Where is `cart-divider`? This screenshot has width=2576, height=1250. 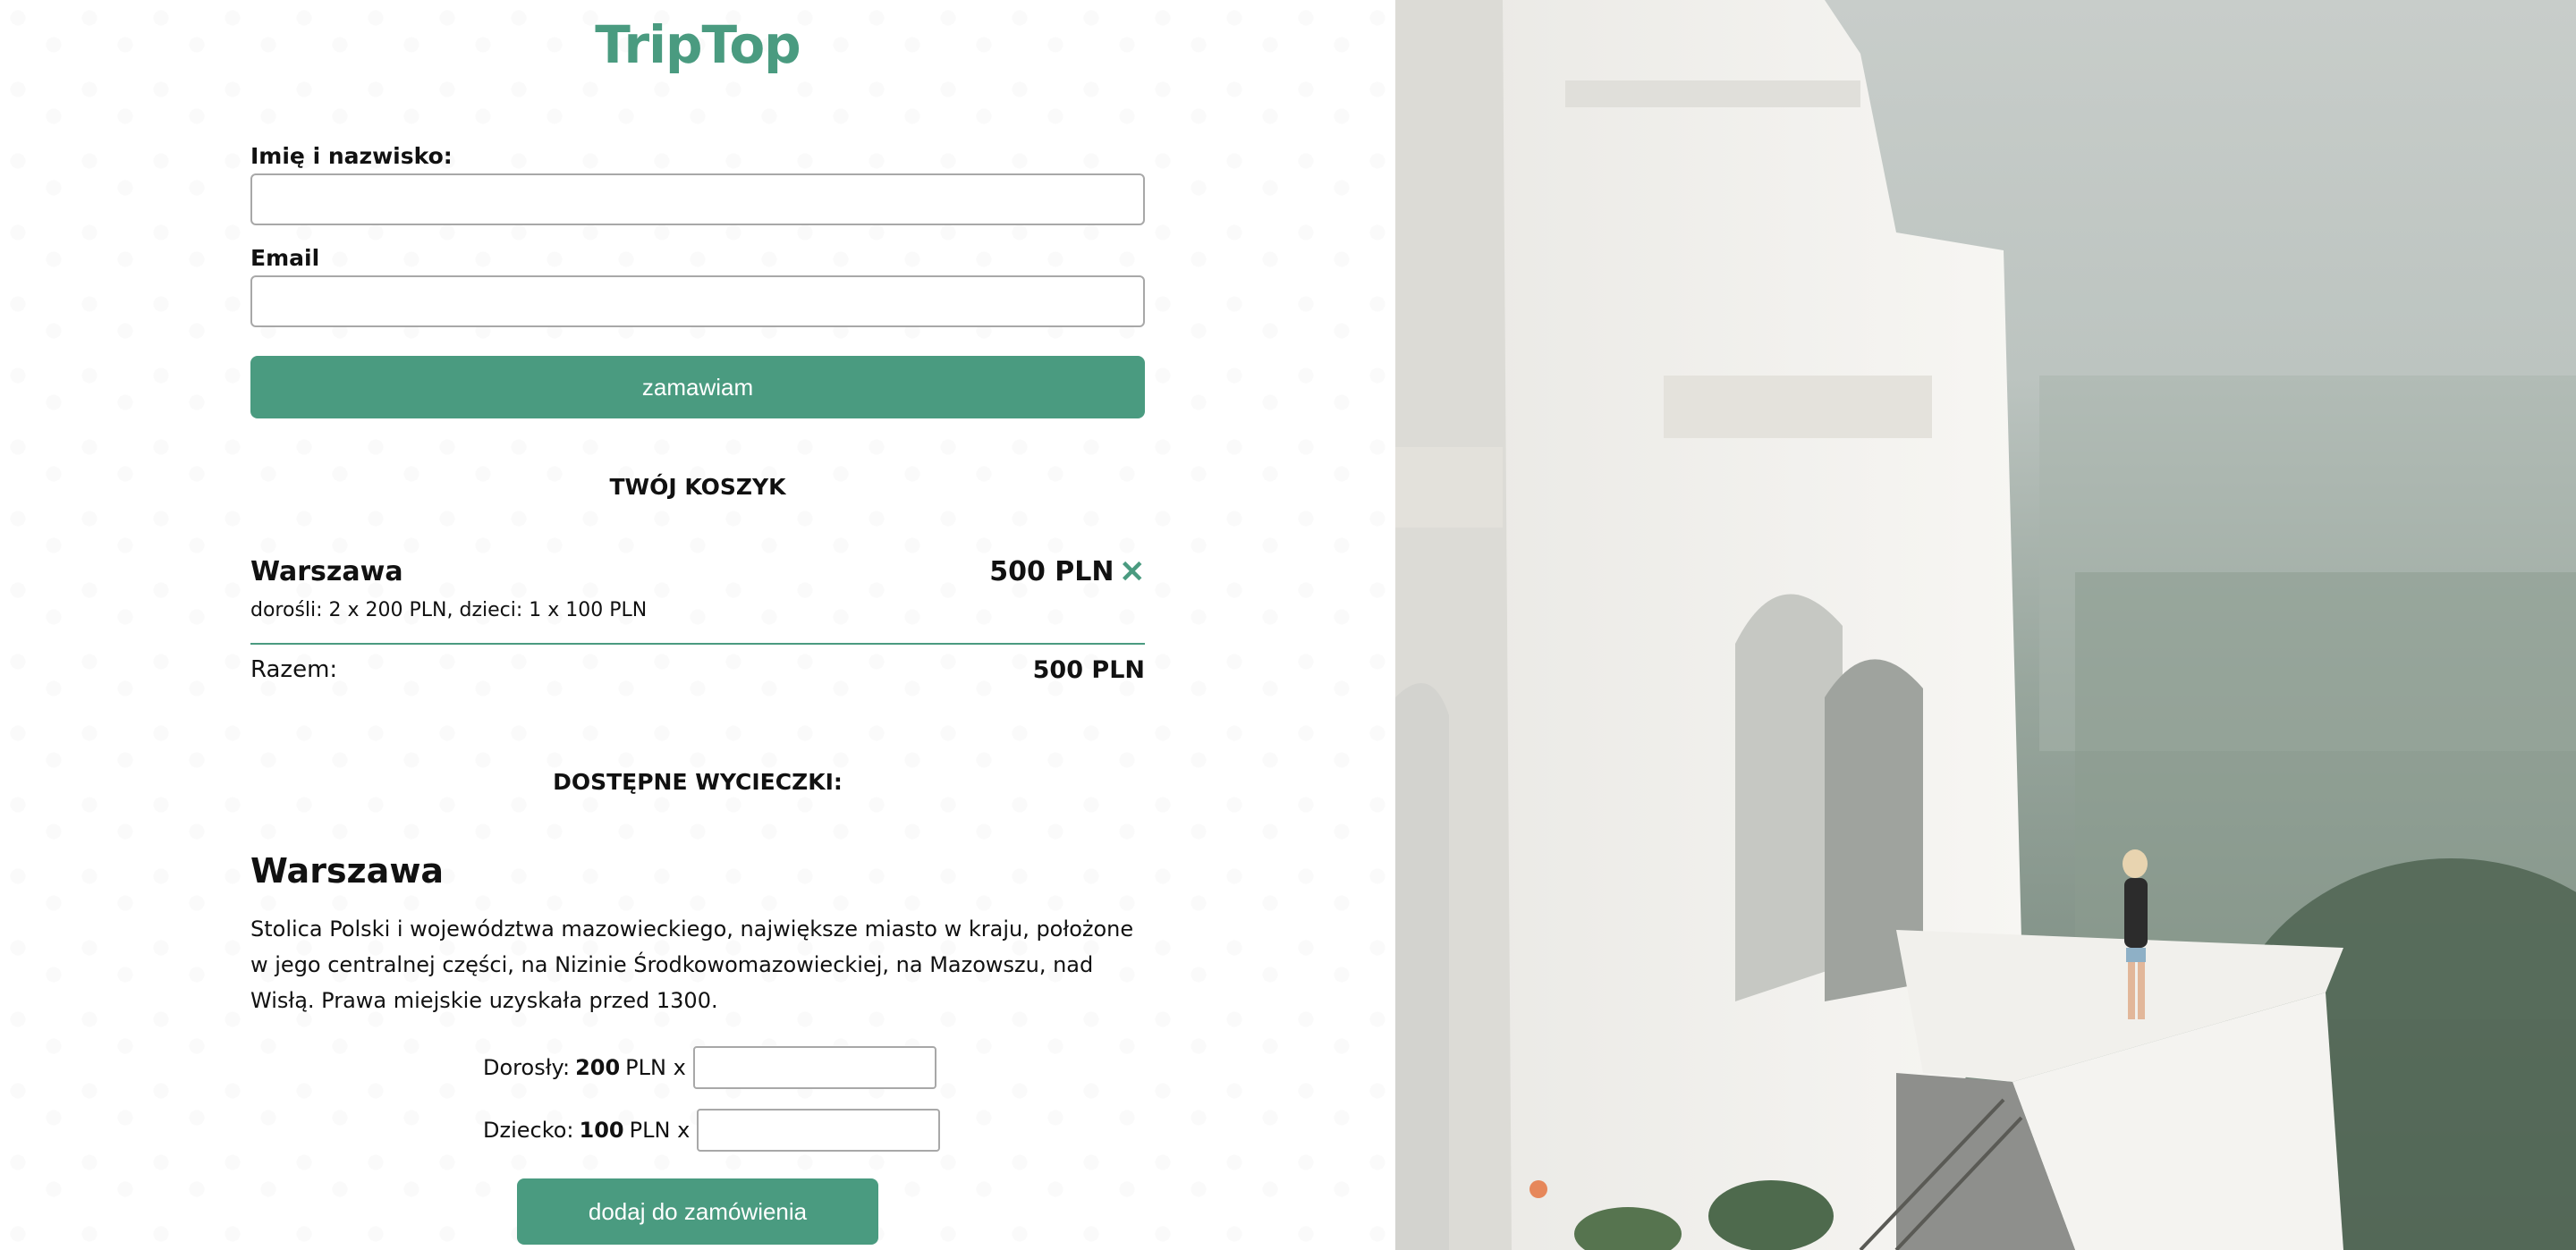
cart-divider is located at coordinates (697, 644).